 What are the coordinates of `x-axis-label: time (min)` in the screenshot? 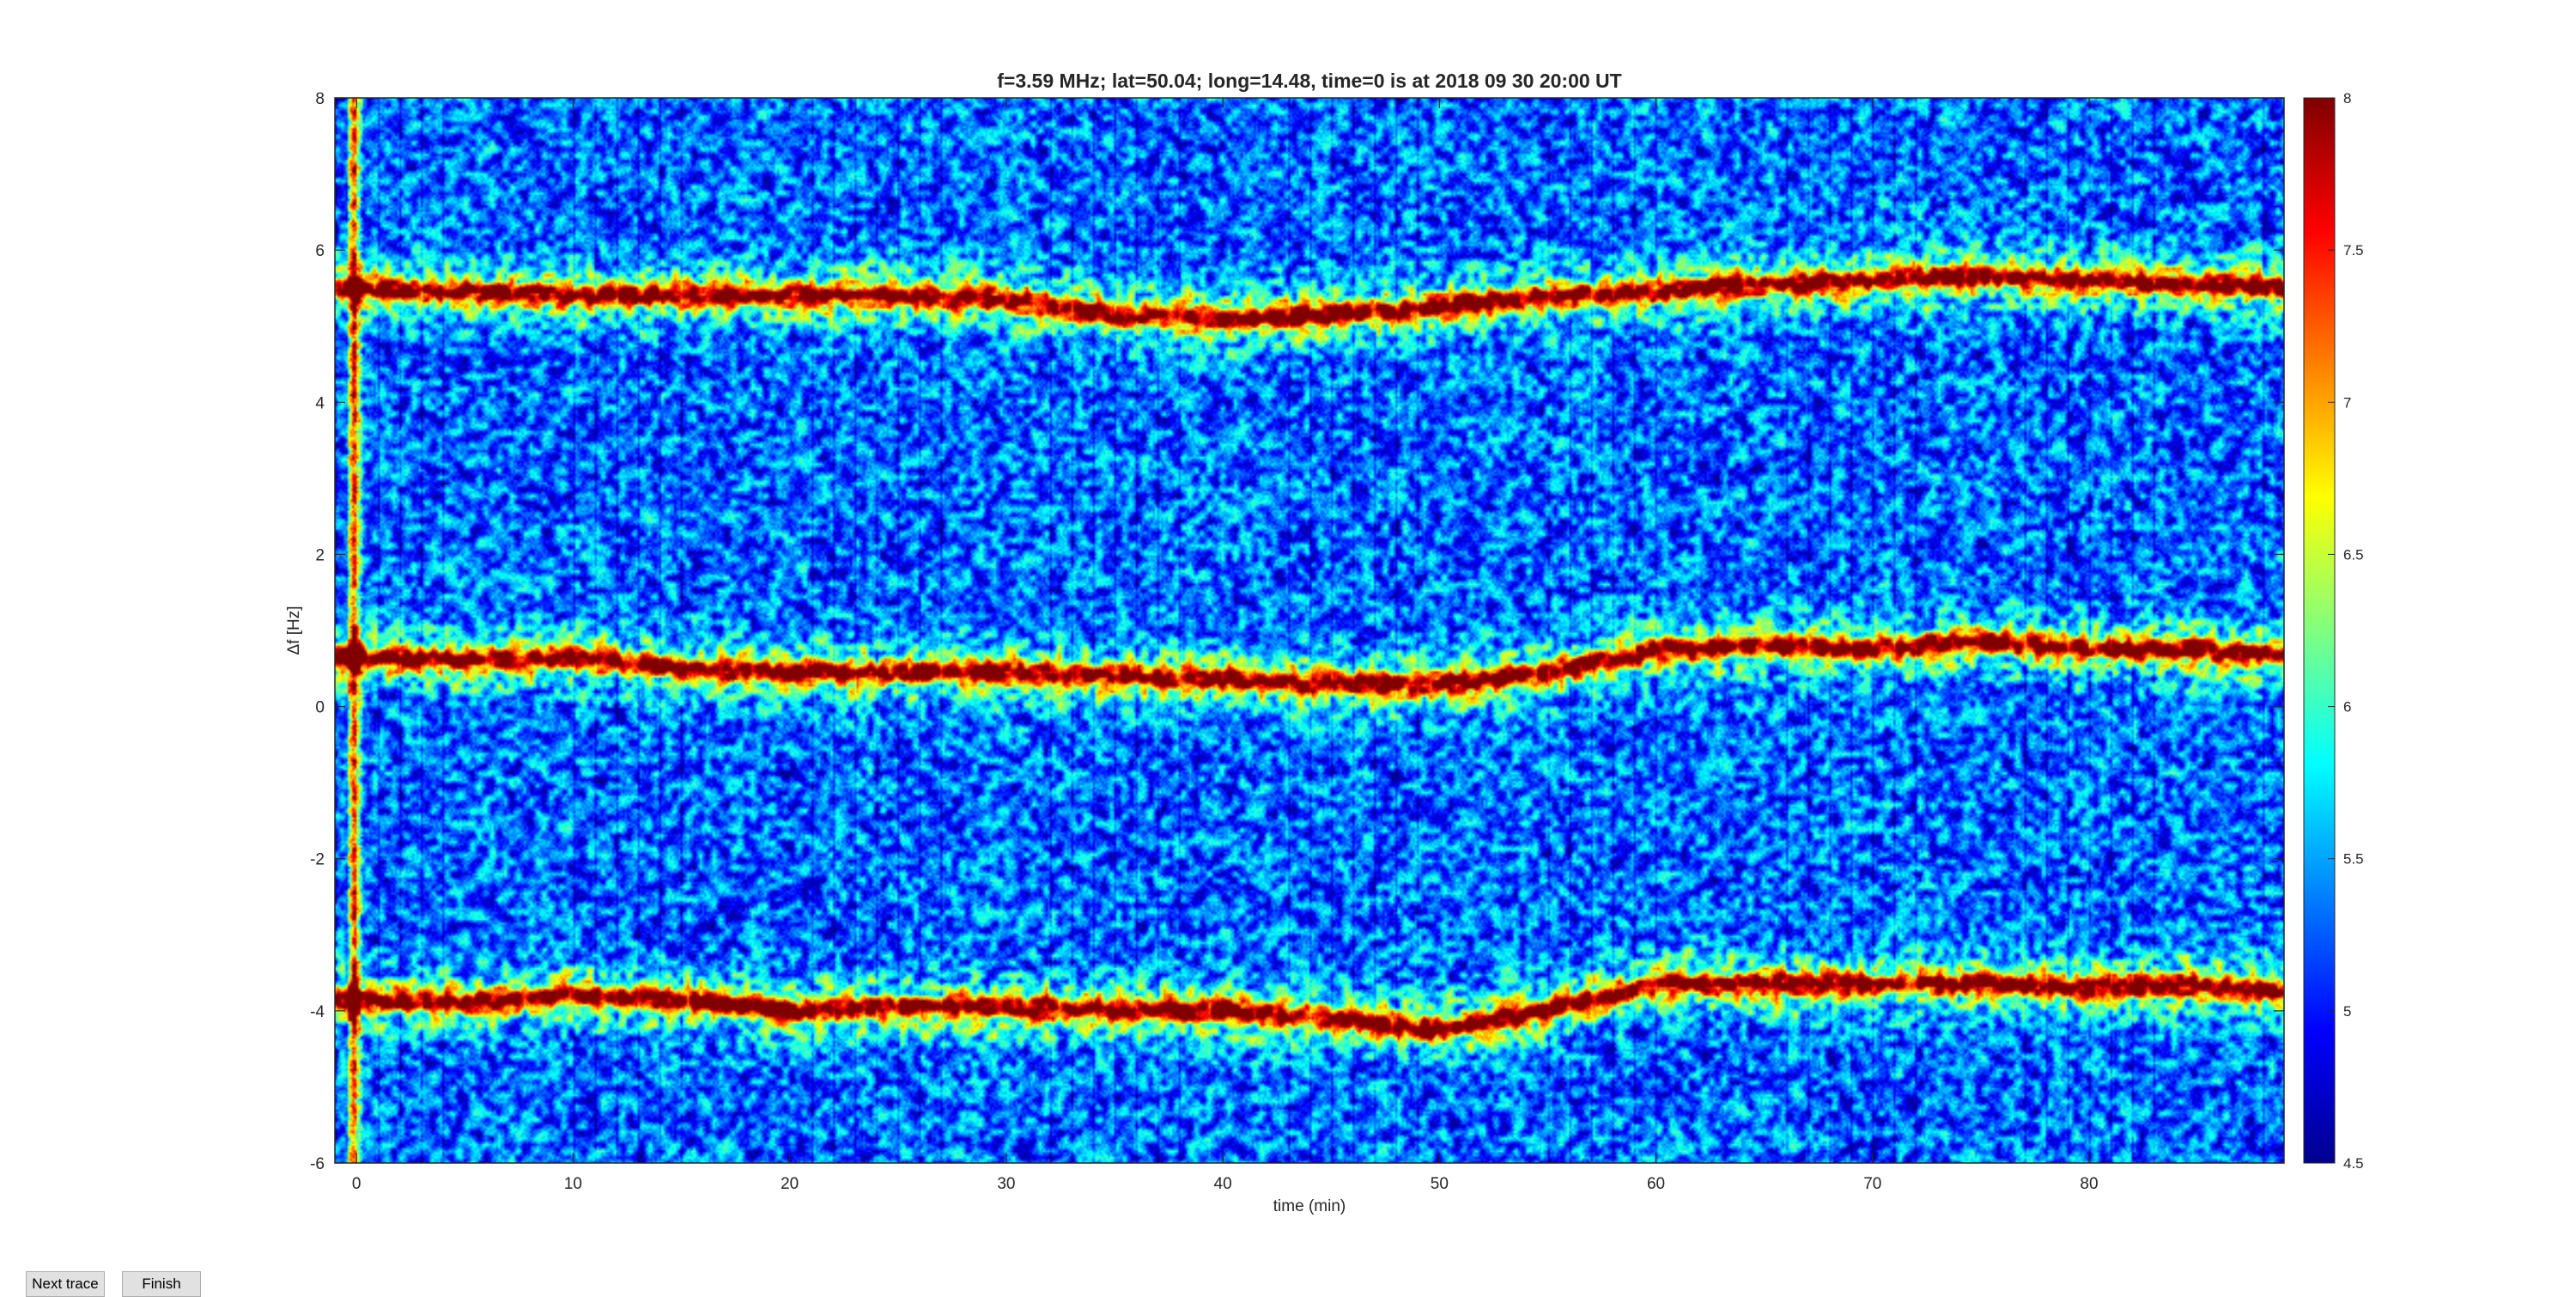 It's located at (1309, 1206).